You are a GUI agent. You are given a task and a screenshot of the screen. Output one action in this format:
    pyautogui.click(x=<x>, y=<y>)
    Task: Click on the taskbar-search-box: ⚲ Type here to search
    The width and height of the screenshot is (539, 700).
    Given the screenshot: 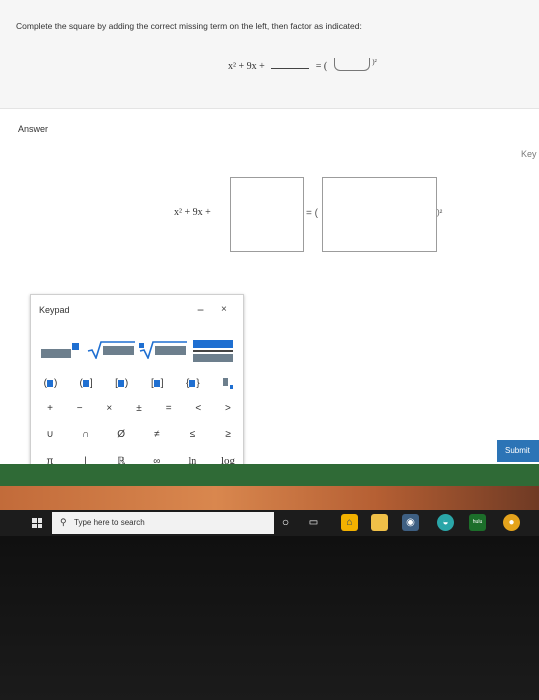 What is the action you would take?
    pyautogui.click(x=163, y=523)
    